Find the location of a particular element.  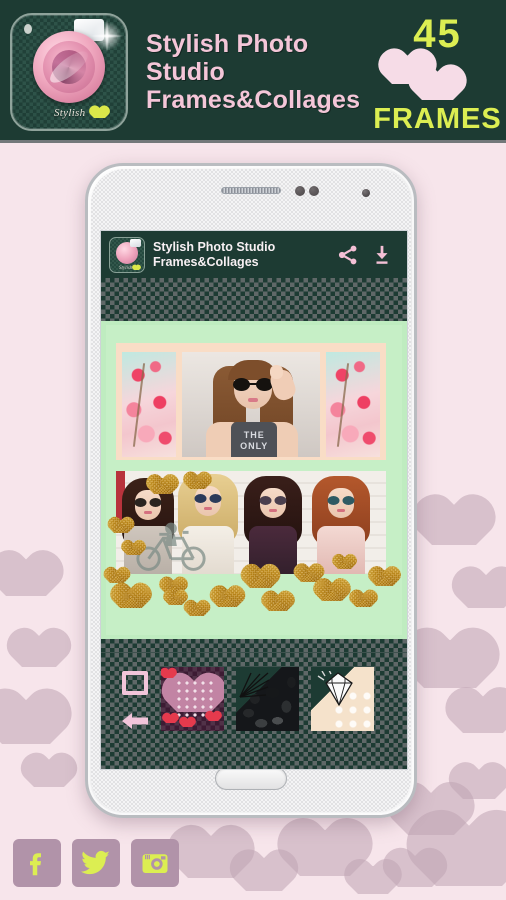

speaker-grille-icon is located at coordinates (251, 190).